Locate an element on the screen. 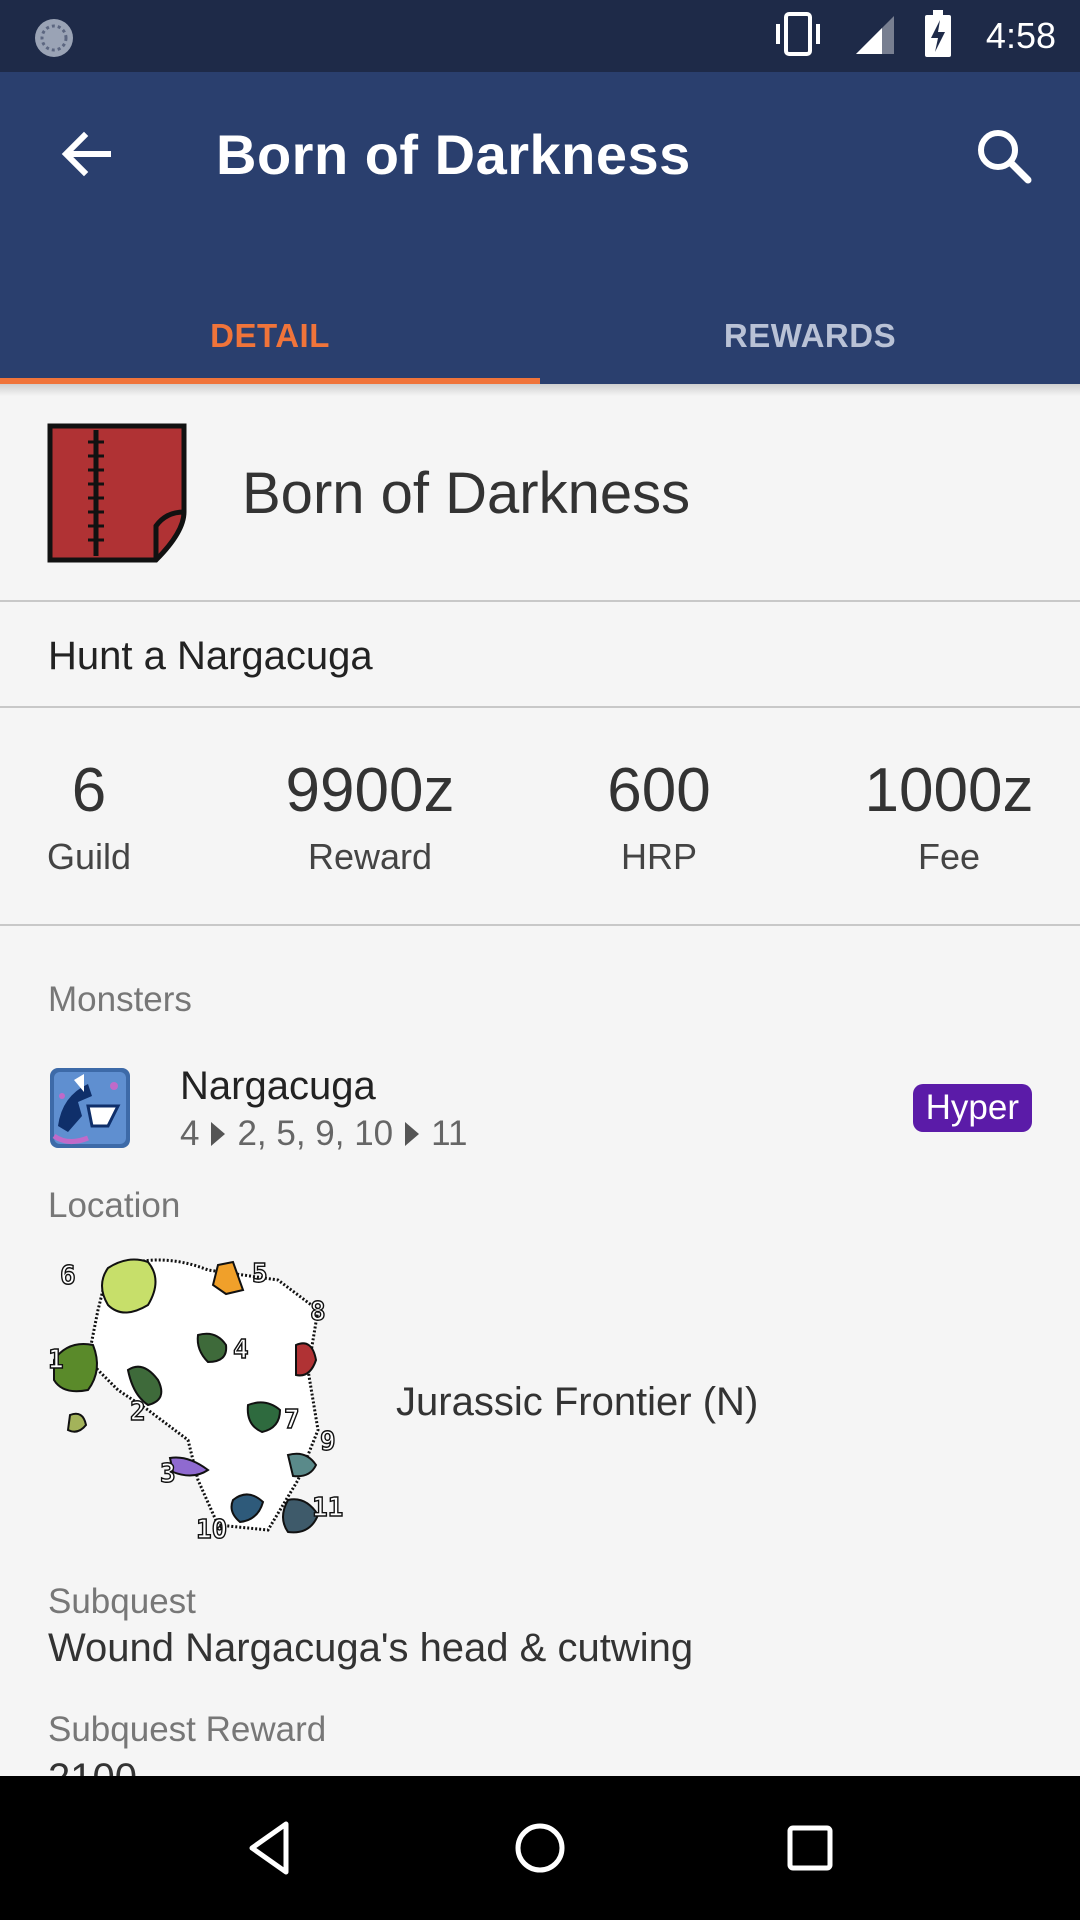 This screenshot has width=1080, height=1920. map-area-label: 11 is located at coordinates (327, 1508).